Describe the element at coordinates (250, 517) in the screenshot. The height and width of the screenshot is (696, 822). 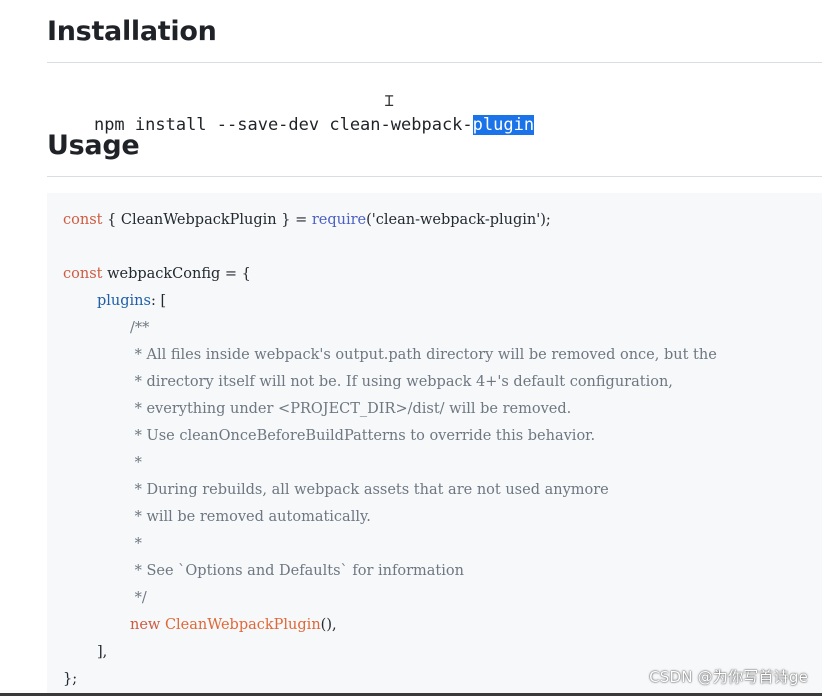
I see `code-comment-line: * will be removed automatically.` at that location.